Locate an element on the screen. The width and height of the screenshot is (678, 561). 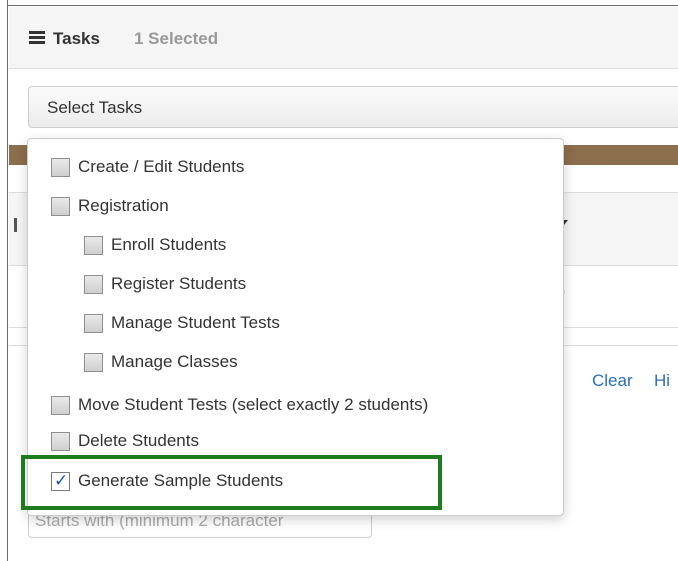
select-tasks-dropdown: Select Tasks is located at coordinates (353, 107).